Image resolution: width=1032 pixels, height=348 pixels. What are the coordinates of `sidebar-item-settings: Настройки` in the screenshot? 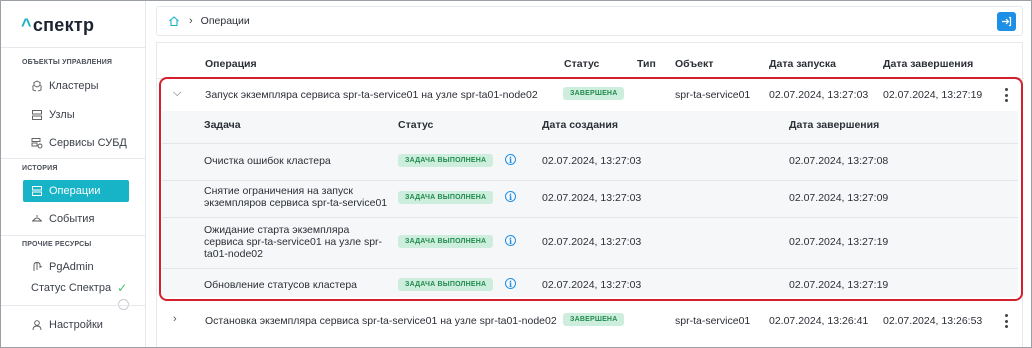 It's located at (76, 325).